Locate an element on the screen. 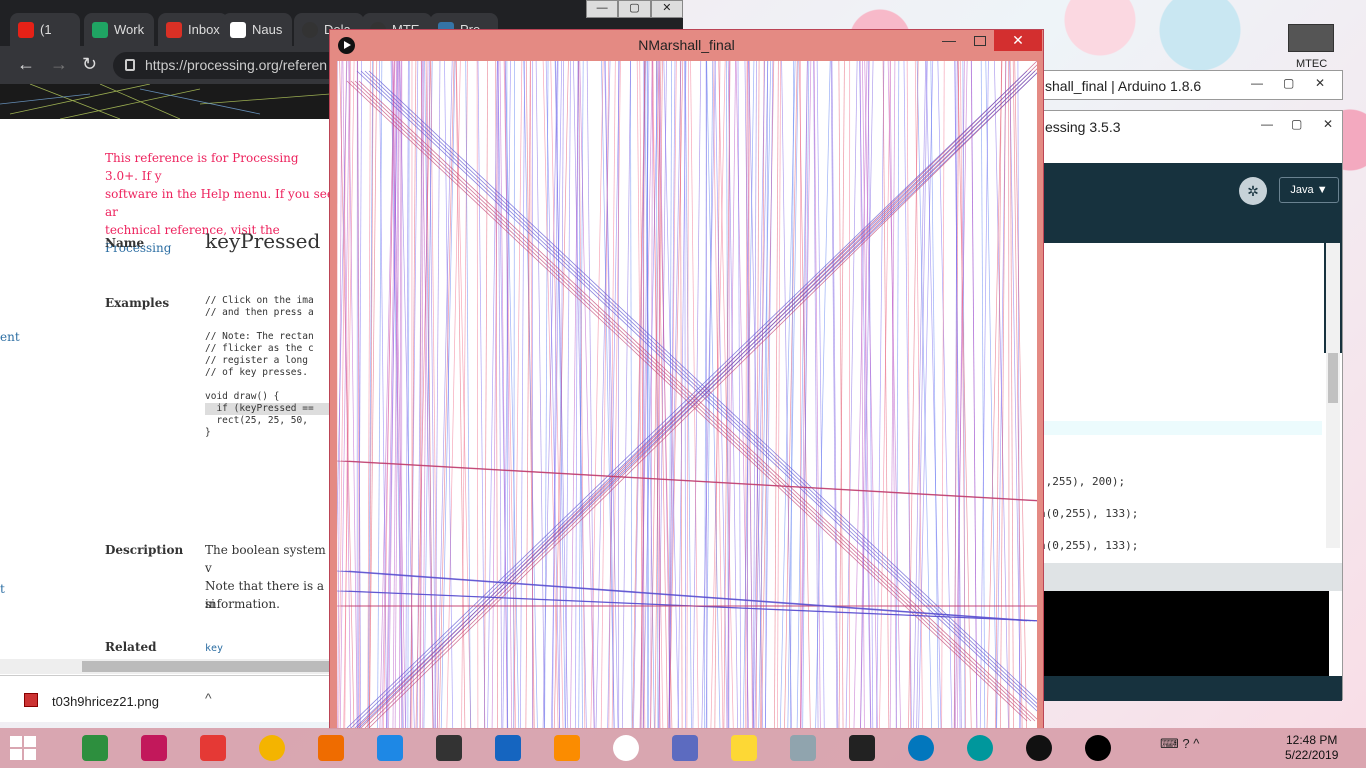 The height and width of the screenshot is (768, 1366). taskbar-windows-store-button is located at coordinates (95, 748).